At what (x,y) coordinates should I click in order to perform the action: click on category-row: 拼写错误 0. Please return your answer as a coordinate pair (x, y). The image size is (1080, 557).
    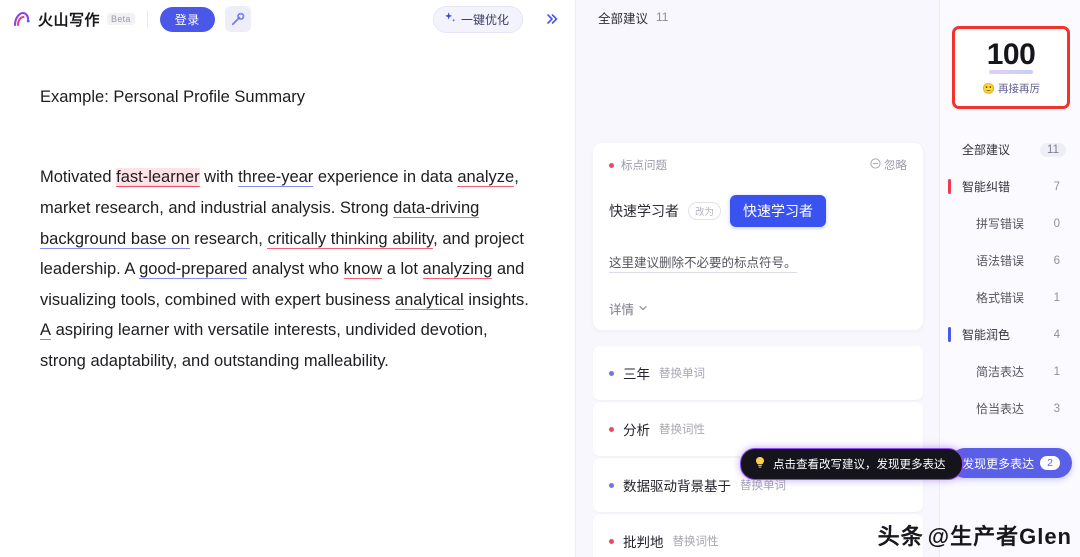
    Looking at the image, I should click on (1010, 223).